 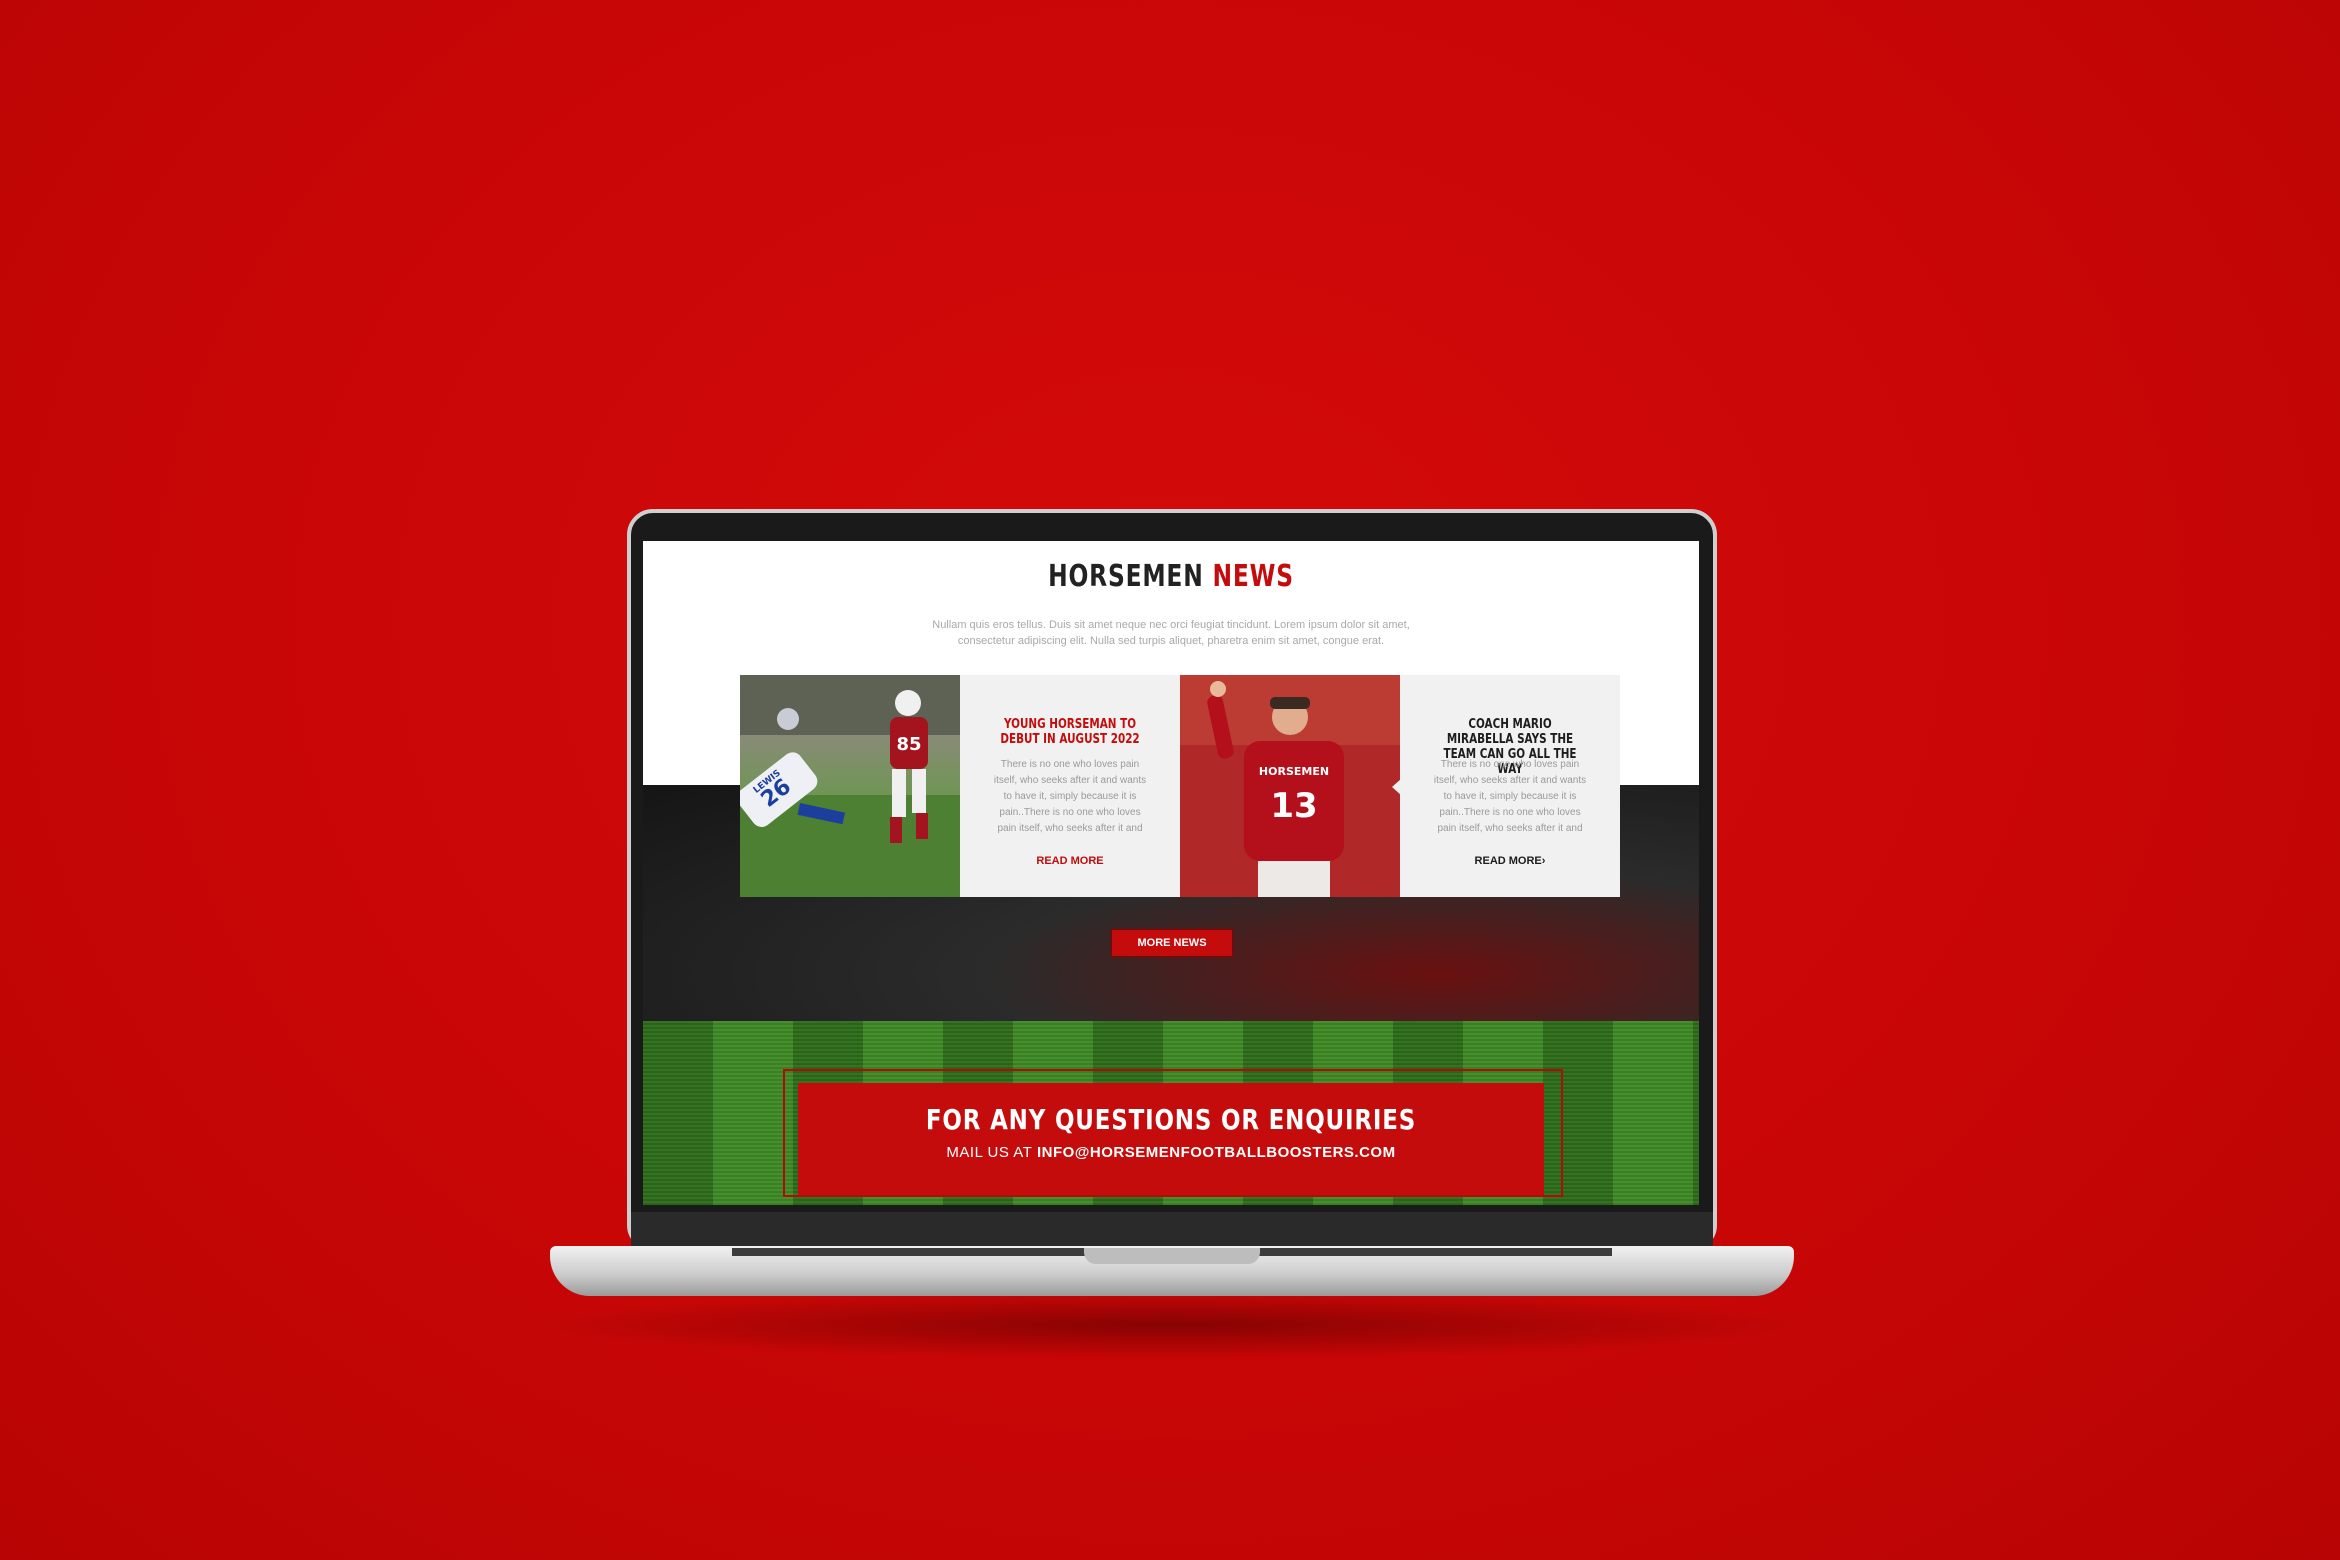 I want to click on news-card-2-photo: HORSEMEN 13, so click(x=1290, y=786).